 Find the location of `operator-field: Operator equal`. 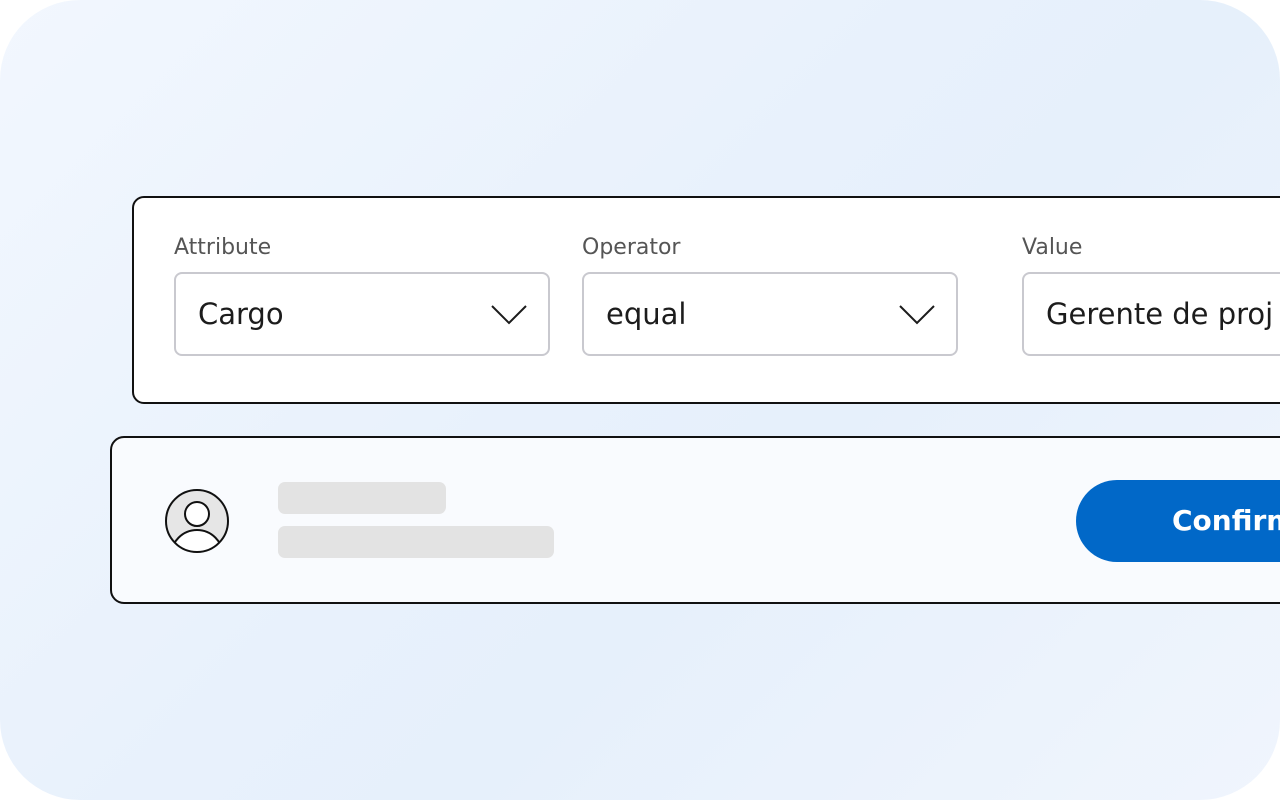

operator-field: Operator equal is located at coordinates (770, 294).